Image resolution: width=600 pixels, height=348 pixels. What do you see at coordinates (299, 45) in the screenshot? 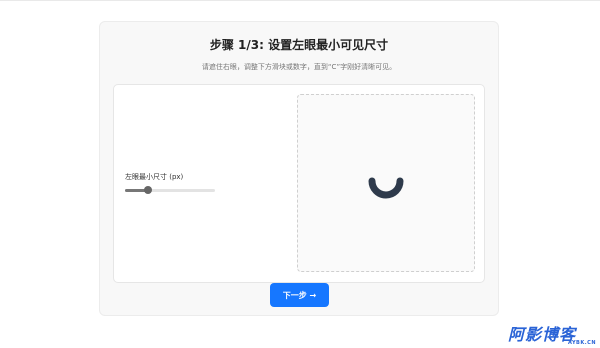
I see `page-title: 步骤 1/3: 设置左眼最小可见尺寸` at bounding box center [299, 45].